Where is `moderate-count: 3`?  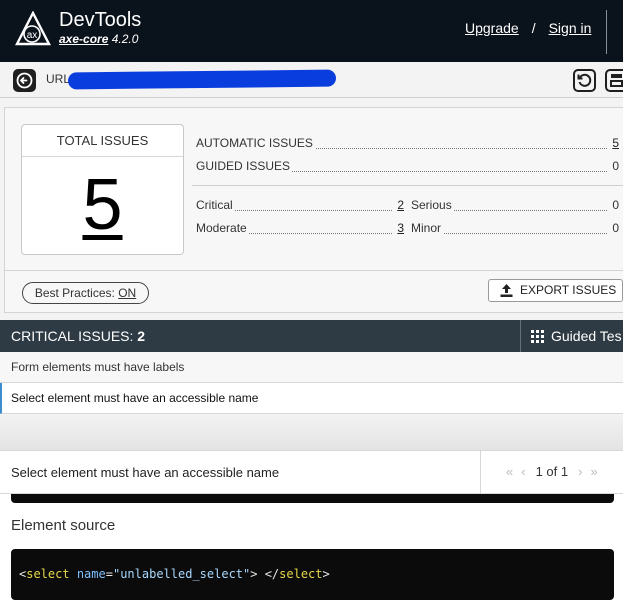
moderate-count: 3 is located at coordinates (398, 228).